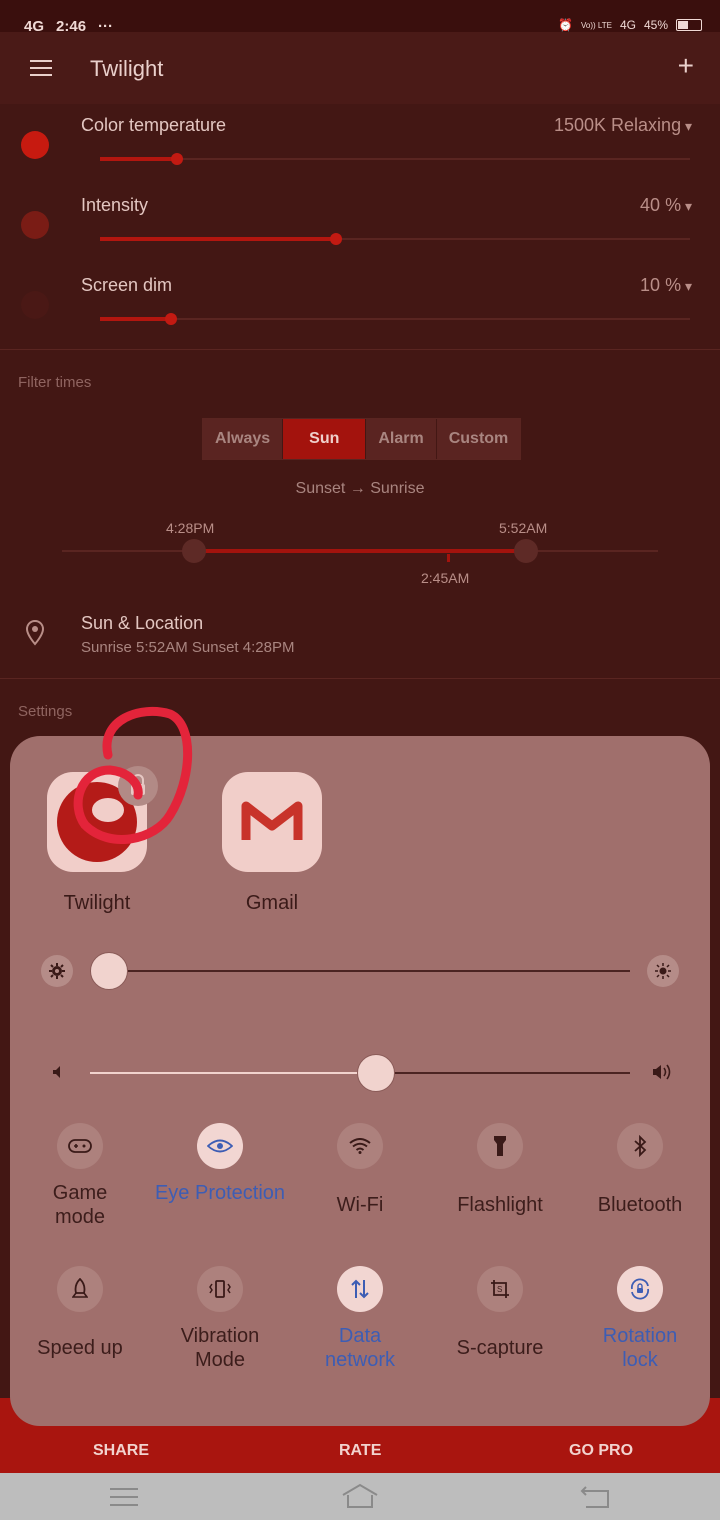  Describe the element at coordinates (401, 439) in the screenshot. I see `tab-alarm: Alarm` at that location.